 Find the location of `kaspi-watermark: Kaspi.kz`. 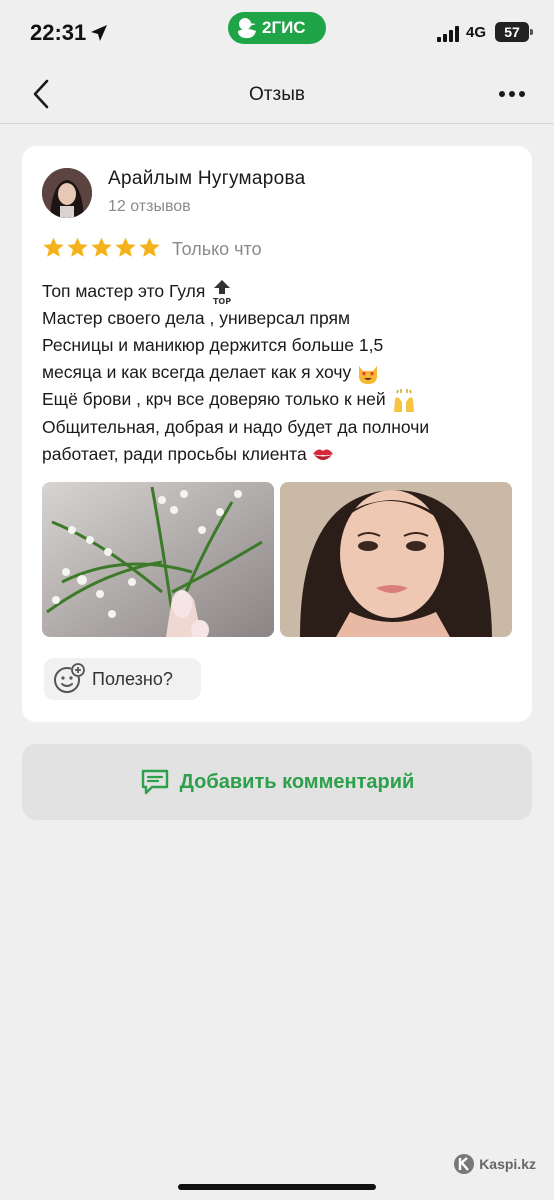

kaspi-watermark: Kaspi.kz is located at coordinates (494, 1164).